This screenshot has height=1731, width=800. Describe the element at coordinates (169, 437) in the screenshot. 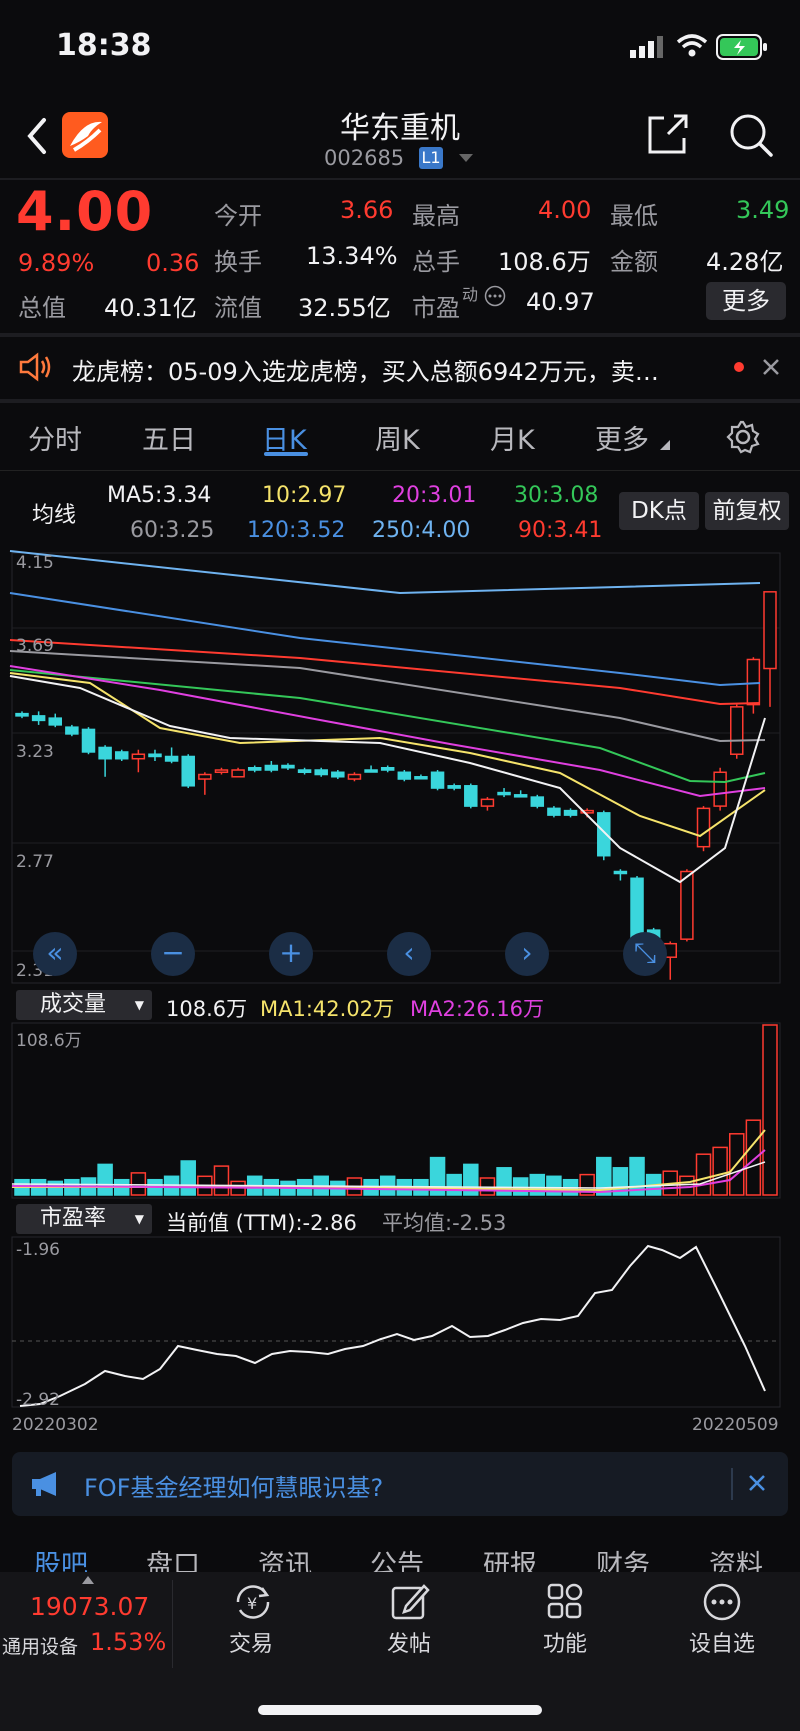

I see `tab-five-day: 五日` at that location.